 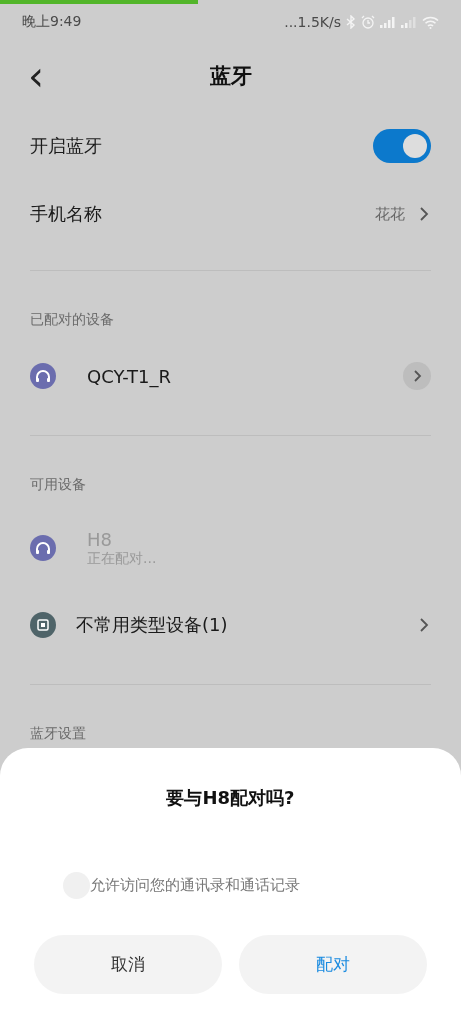 What do you see at coordinates (390, 214) in the screenshot?
I see `setting-value: 花花` at bounding box center [390, 214].